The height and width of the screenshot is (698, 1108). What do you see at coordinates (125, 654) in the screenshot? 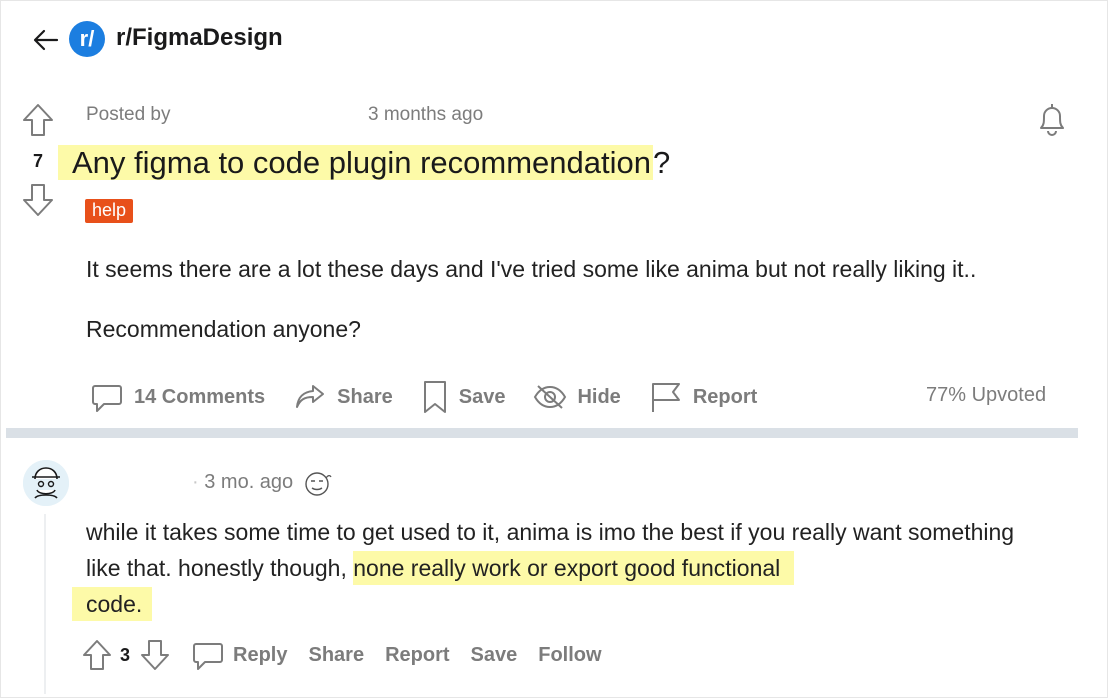
I see `comment-score: 3` at bounding box center [125, 654].